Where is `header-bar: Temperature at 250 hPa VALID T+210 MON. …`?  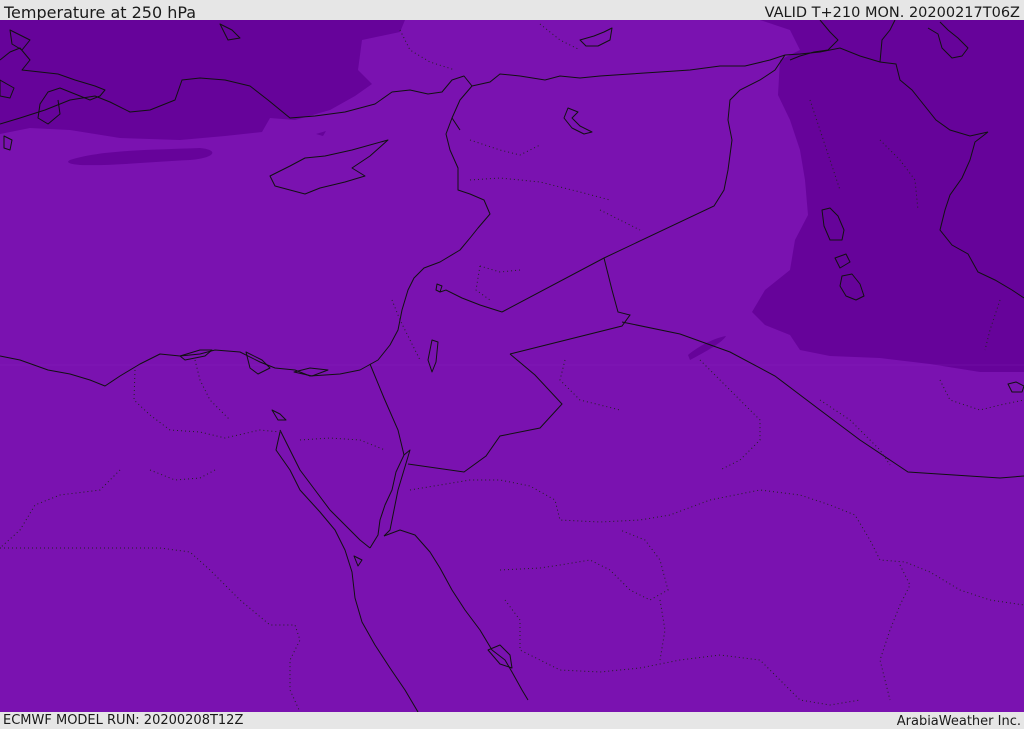
header-bar: Temperature at 250 hPa VALID T+210 MON. … is located at coordinates (512, 11).